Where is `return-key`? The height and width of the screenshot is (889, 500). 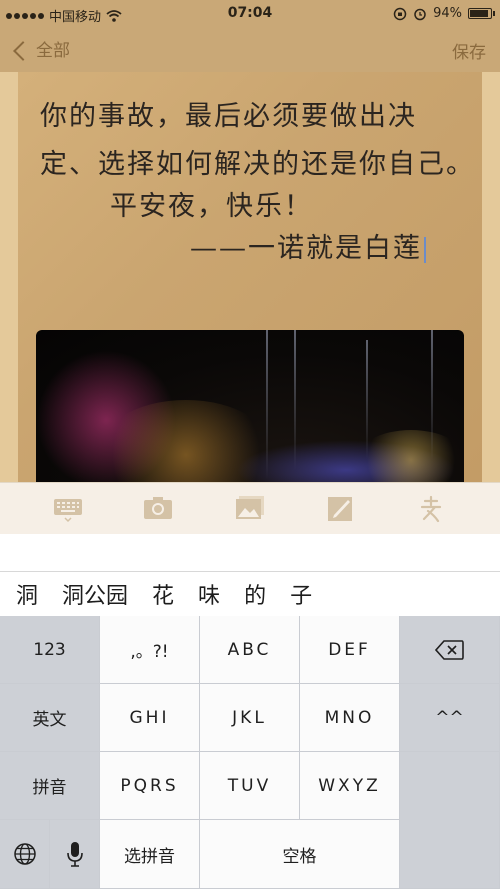
return-key is located at coordinates (450, 820).